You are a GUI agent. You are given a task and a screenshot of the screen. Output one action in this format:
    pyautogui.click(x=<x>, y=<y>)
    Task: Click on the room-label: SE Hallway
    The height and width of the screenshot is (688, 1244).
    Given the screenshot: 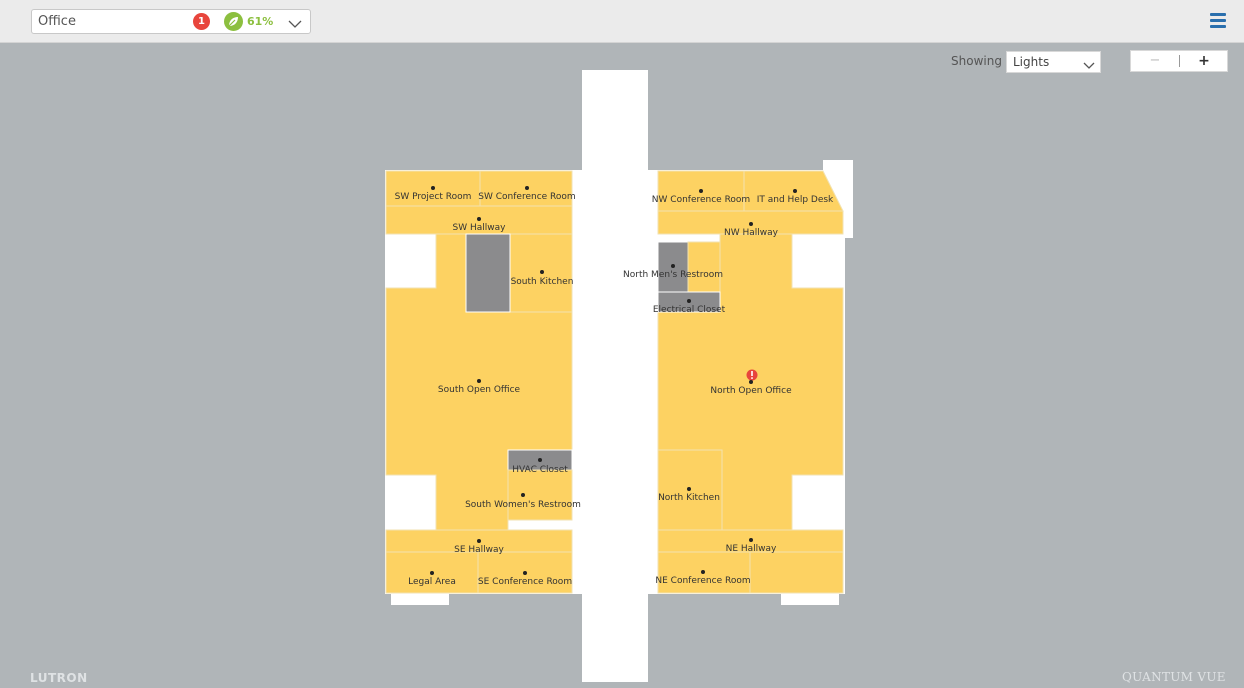 What is the action you would take?
    pyautogui.click(x=479, y=550)
    